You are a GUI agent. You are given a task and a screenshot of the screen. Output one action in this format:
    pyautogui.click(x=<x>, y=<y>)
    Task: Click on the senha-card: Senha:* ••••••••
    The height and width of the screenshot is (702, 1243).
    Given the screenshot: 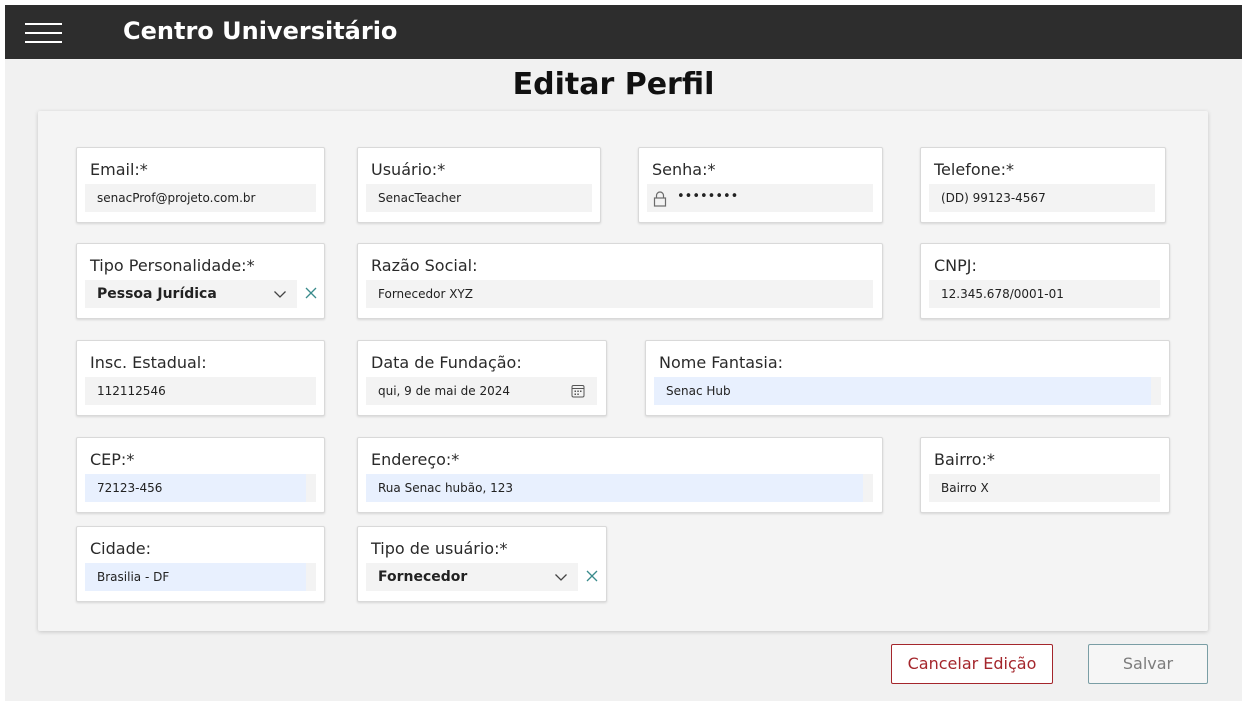 What is the action you would take?
    pyautogui.click(x=760, y=185)
    